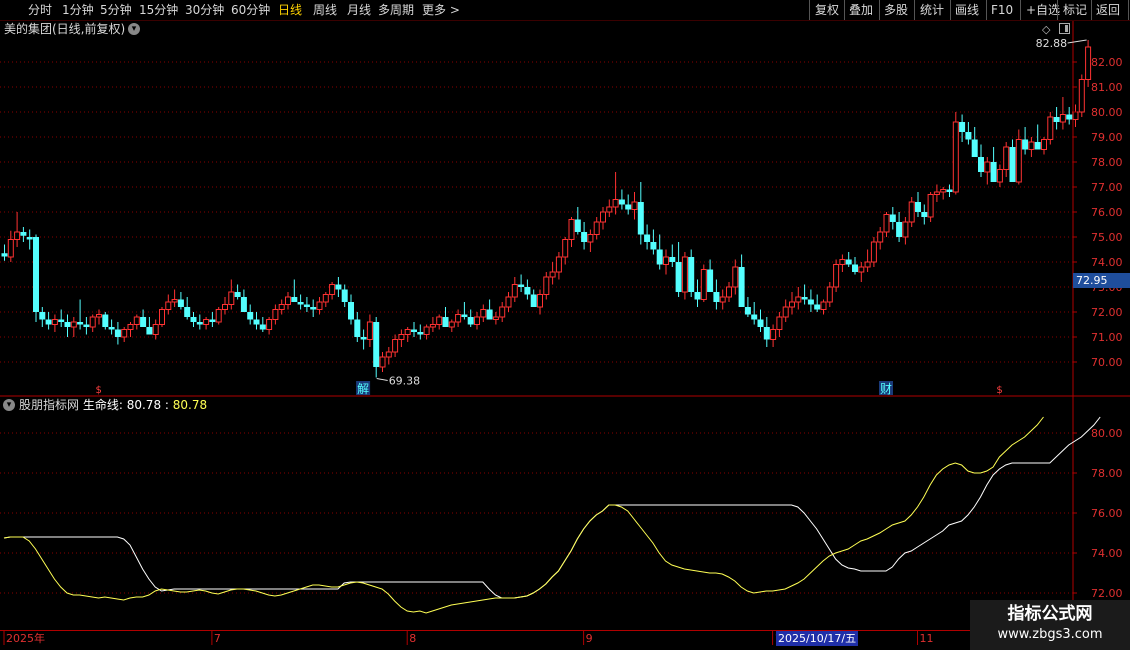 The width and height of the screenshot is (1130, 650). Describe the element at coordinates (1046, 29) in the screenshot. I see `diamond-icon: ◇` at that location.